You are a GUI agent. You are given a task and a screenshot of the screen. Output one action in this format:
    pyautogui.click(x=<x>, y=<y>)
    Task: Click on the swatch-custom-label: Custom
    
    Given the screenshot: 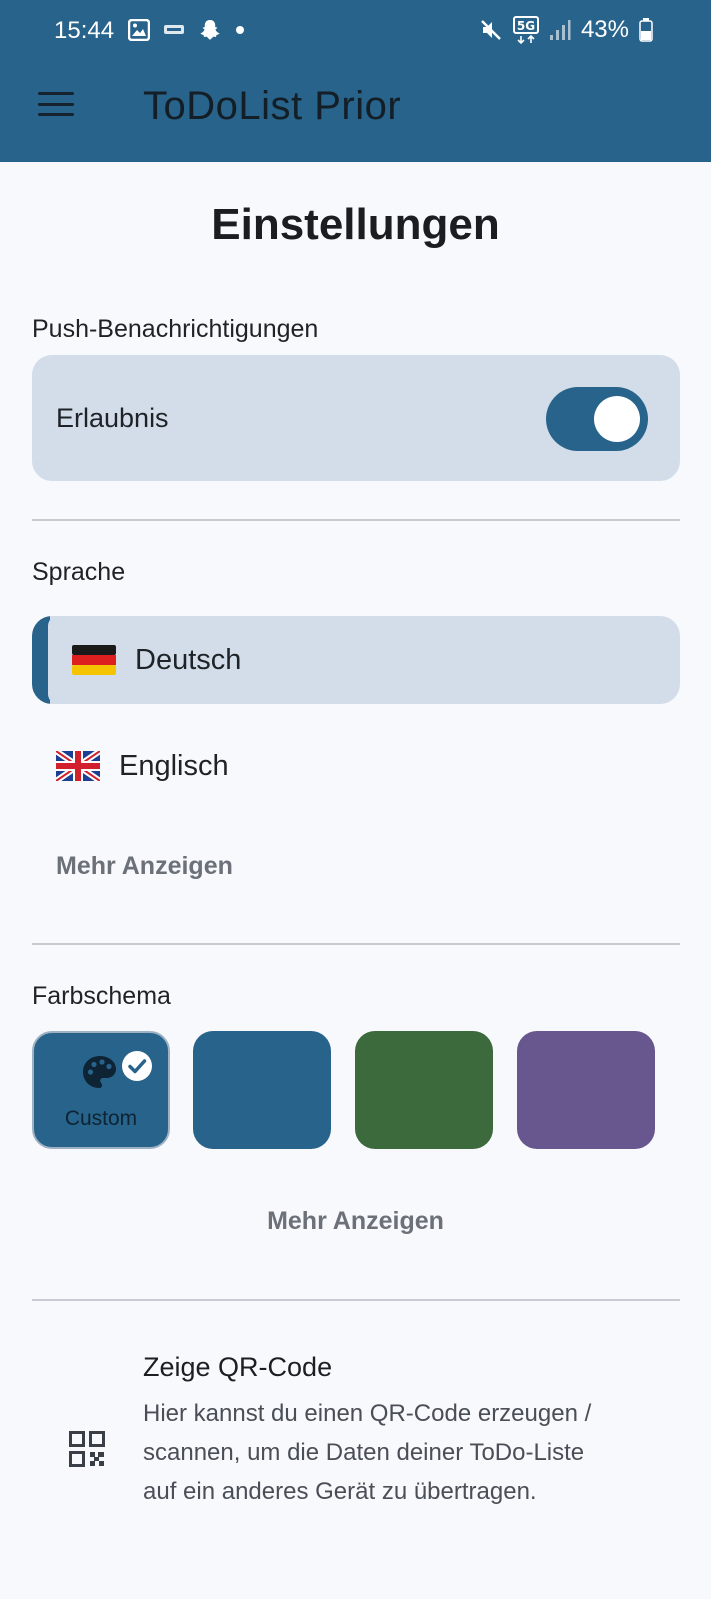 What is the action you would take?
    pyautogui.click(x=101, y=1118)
    